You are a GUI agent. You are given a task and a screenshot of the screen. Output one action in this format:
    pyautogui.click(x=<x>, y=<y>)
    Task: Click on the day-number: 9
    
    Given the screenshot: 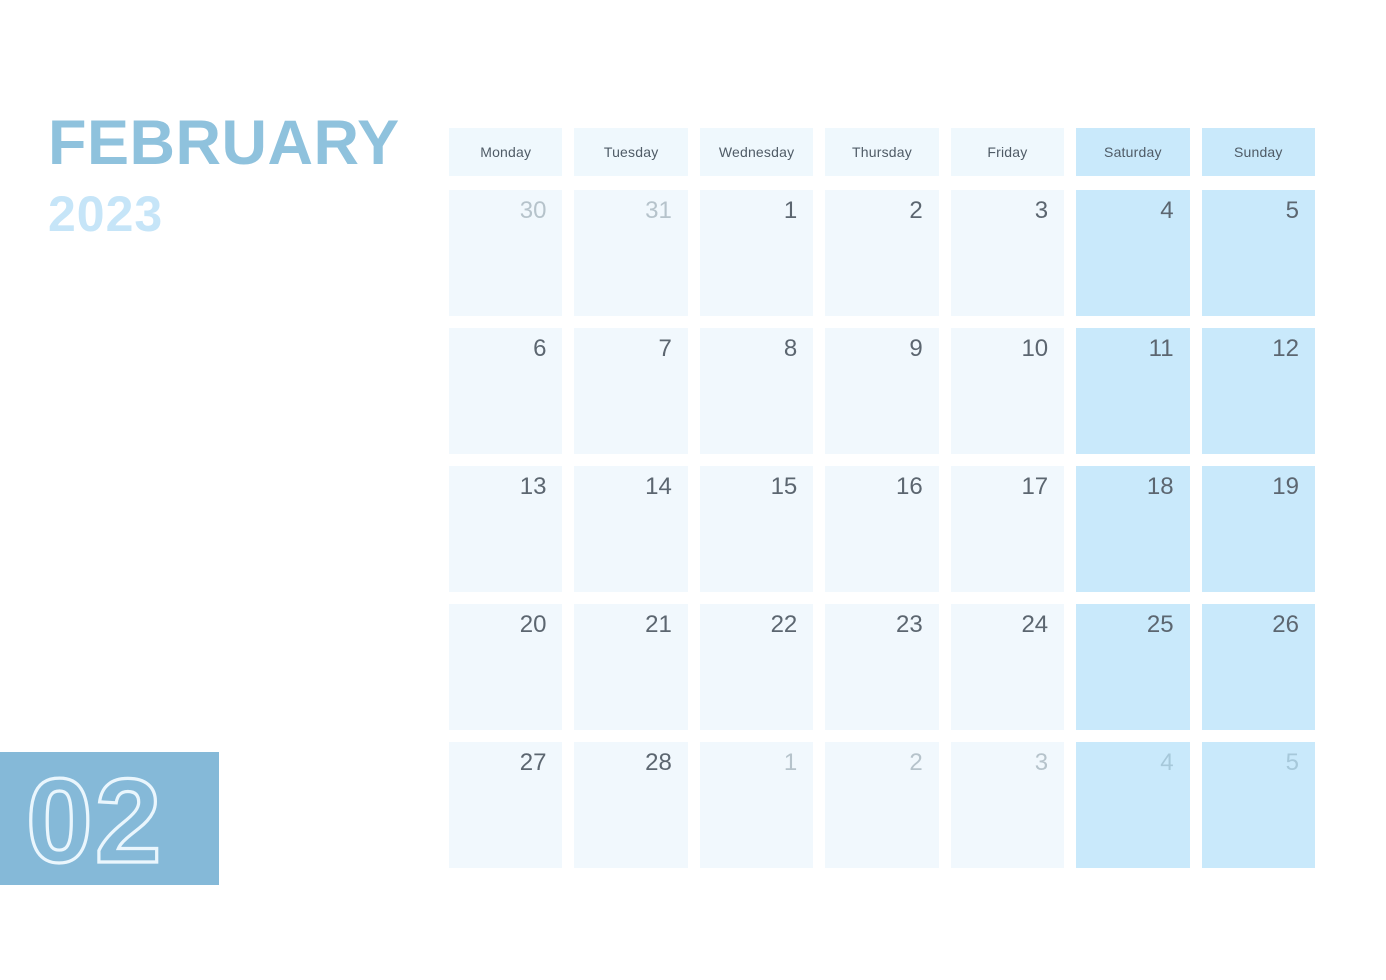 What is the action you would take?
    pyautogui.click(x=916, y=348)
    